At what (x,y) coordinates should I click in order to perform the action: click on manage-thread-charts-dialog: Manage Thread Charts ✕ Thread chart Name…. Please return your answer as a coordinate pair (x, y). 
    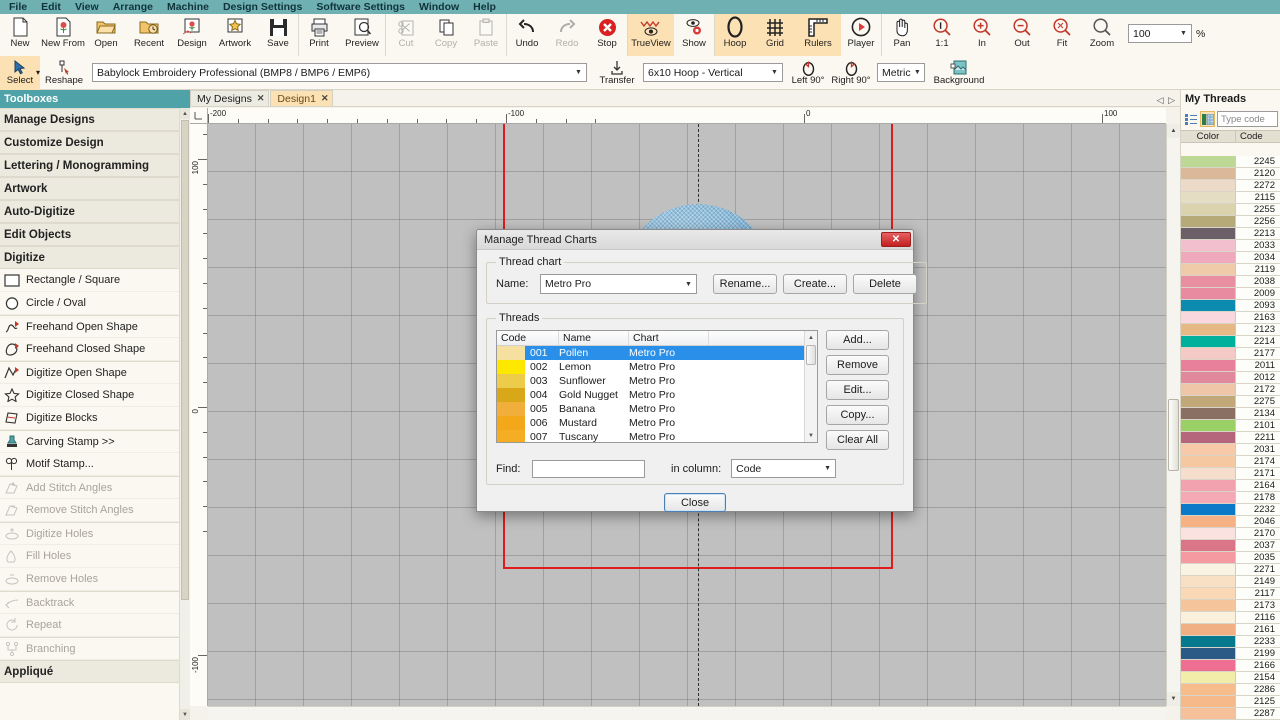
    Looking at the image, I should click on (701, 370).